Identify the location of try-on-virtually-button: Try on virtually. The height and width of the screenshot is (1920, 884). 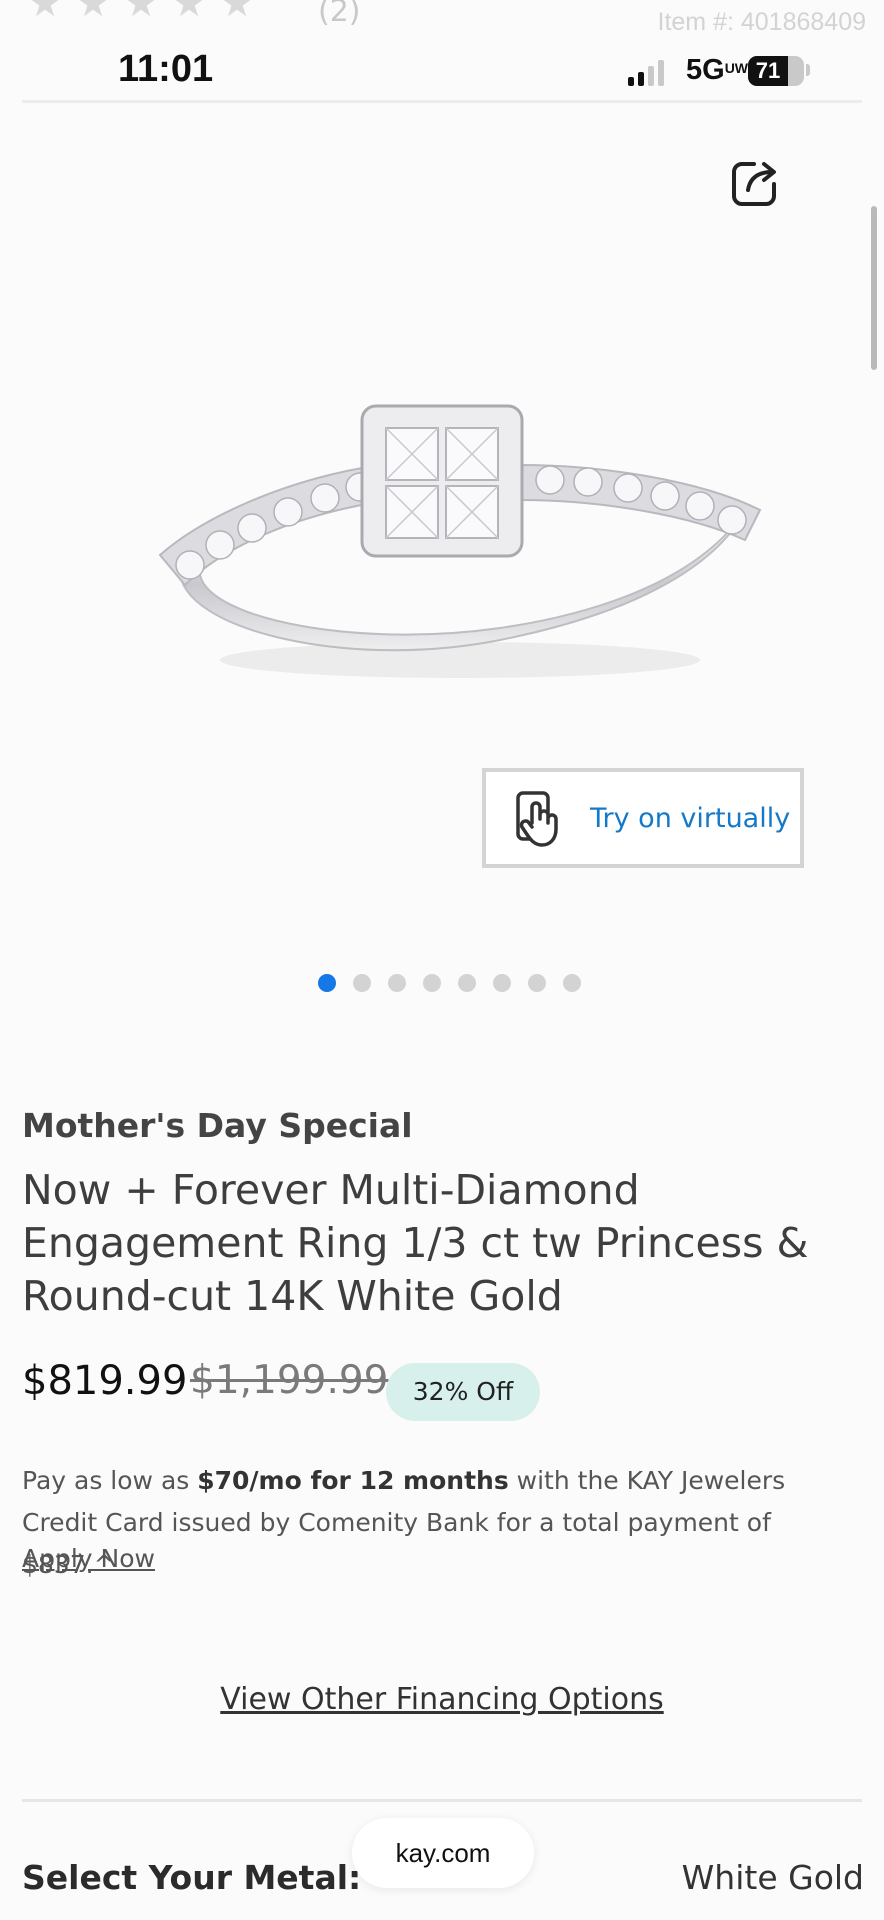
(643, 818).